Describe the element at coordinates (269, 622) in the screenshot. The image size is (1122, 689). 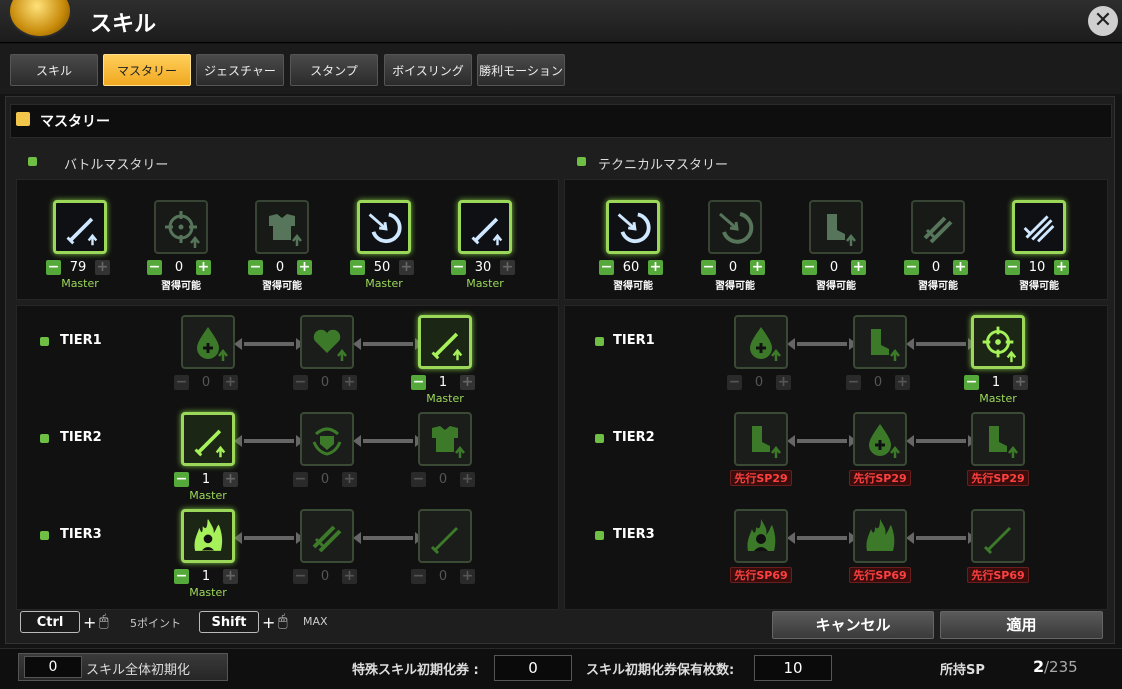
I see `plus-icon: +` at that location.